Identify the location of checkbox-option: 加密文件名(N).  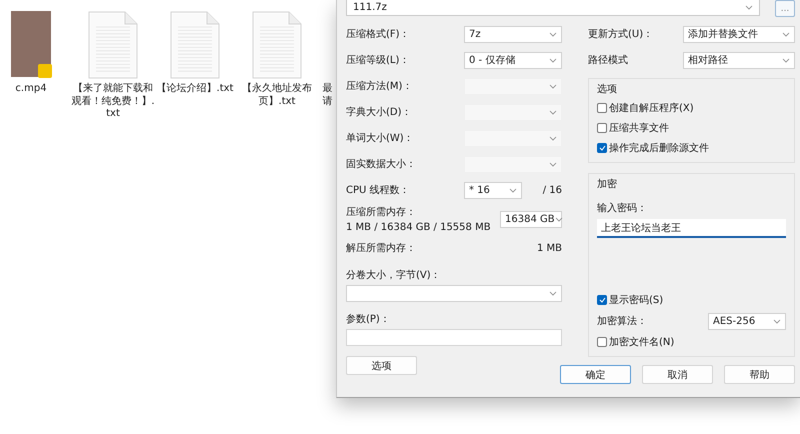
(691, 342).